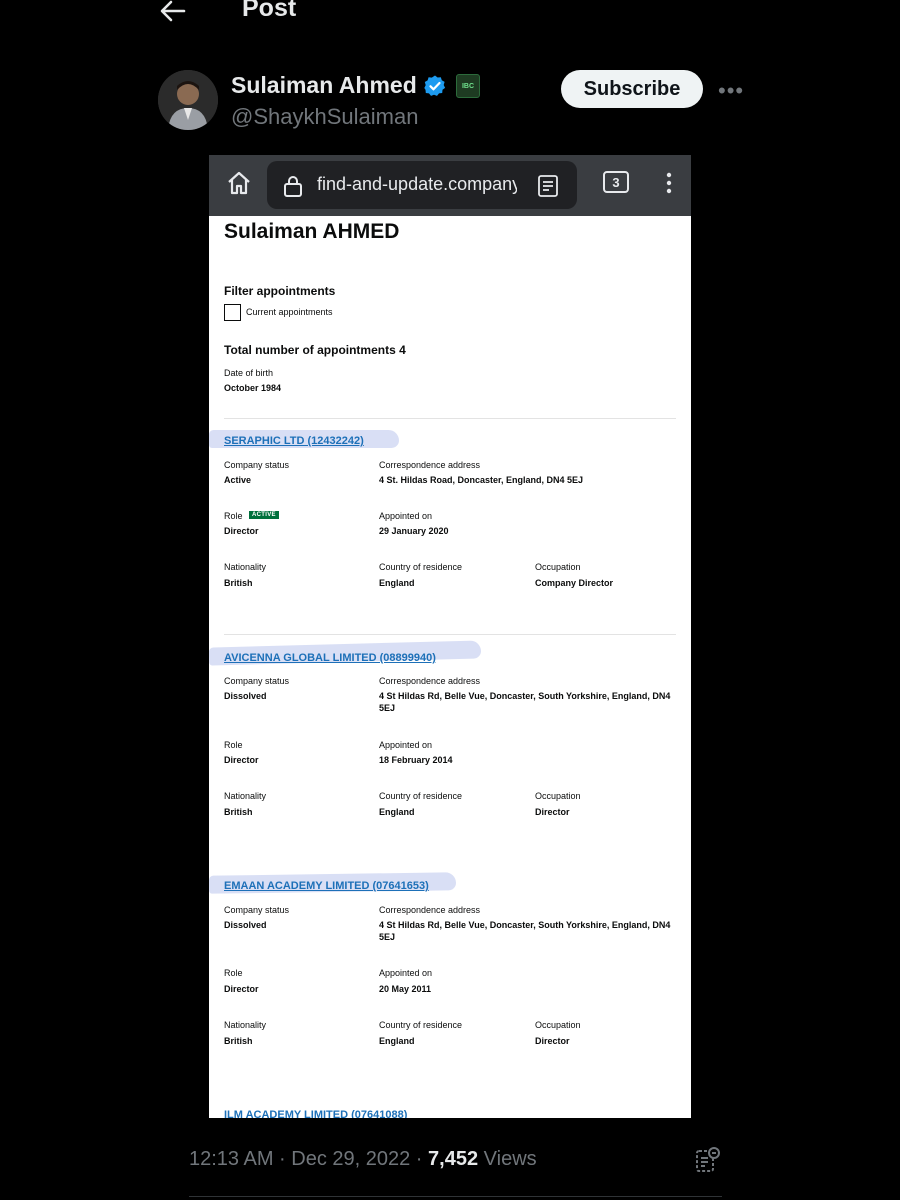 The height and width of the screenshot is (1200, 900). I want to click on avatar-image-icon, so click(188, 100).